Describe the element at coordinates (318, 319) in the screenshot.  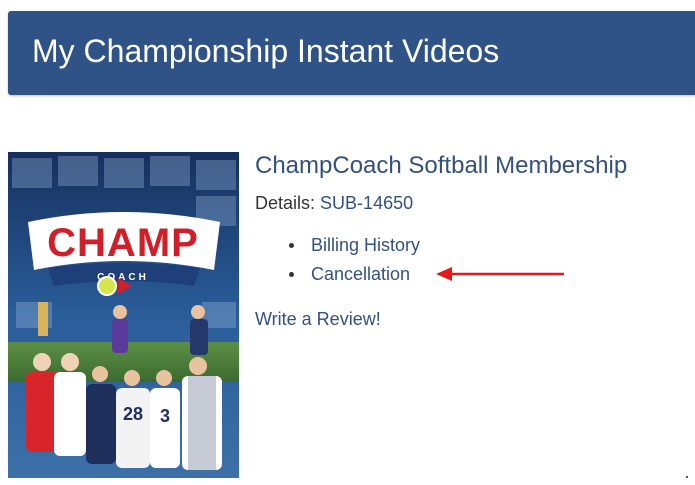
I see `write-review-link: Write a Review!` at that location.